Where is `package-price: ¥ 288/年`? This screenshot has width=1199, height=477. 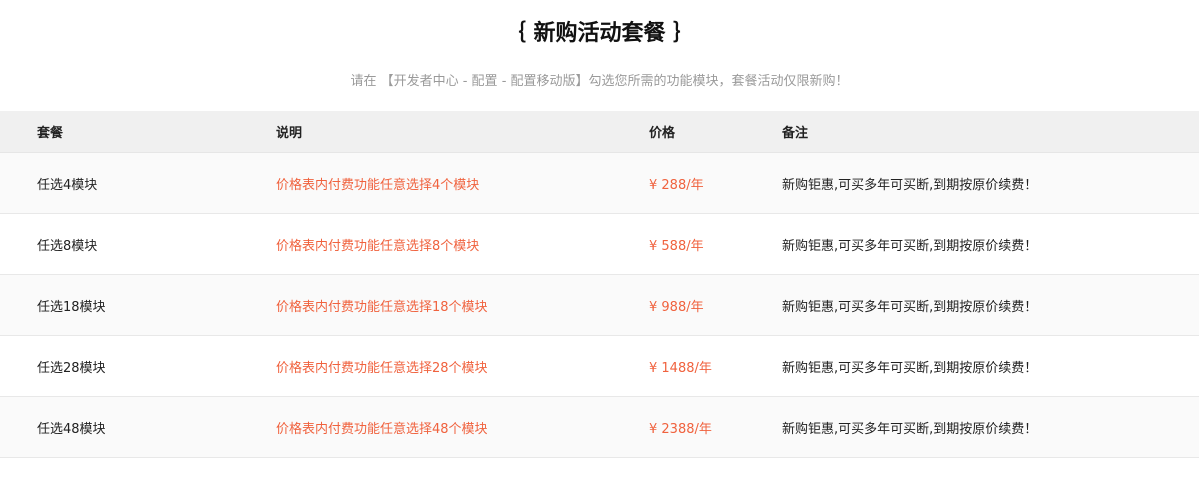
package-price: ¥ 288/年 is located at coordinates (676, 185).